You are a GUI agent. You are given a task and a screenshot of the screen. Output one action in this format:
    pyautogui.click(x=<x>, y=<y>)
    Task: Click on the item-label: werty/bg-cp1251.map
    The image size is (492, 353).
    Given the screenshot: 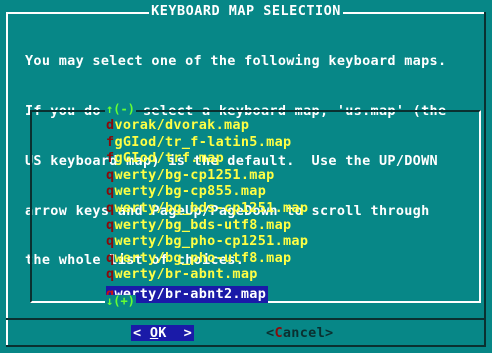 What is the action you would take?
    pyautogui.click(x=194, y=174)
    